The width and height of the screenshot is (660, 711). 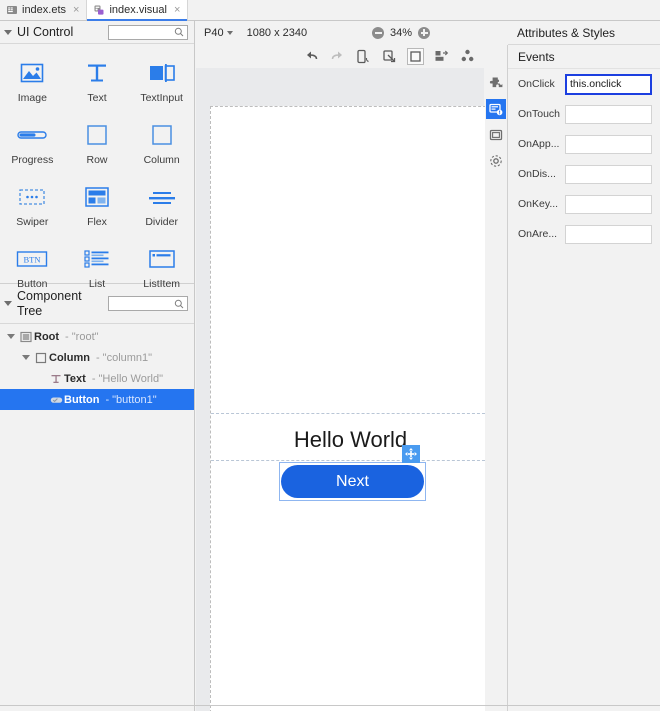 What do you see at coordinates (32, 160) in the screenshot?
I see `palette-item-label: Progress` at bounding box center [32, 160].